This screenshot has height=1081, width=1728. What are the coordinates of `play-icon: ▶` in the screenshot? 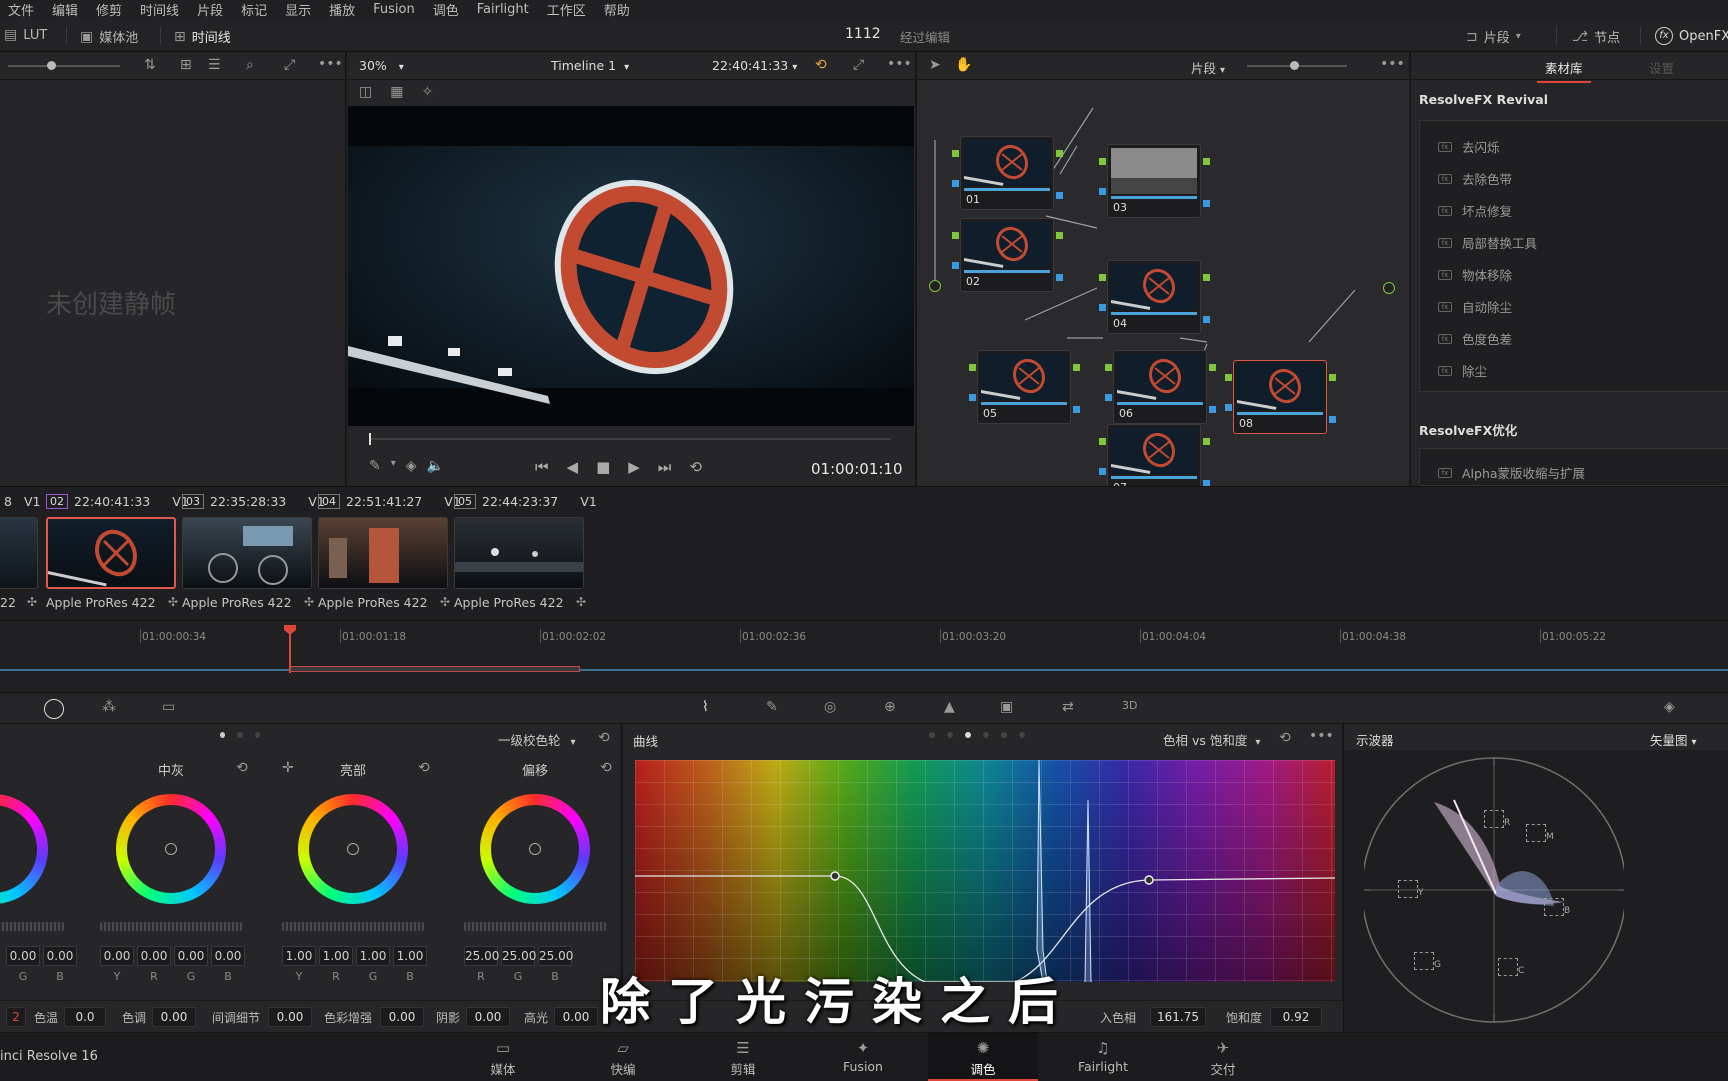 It's located at (634, 467).